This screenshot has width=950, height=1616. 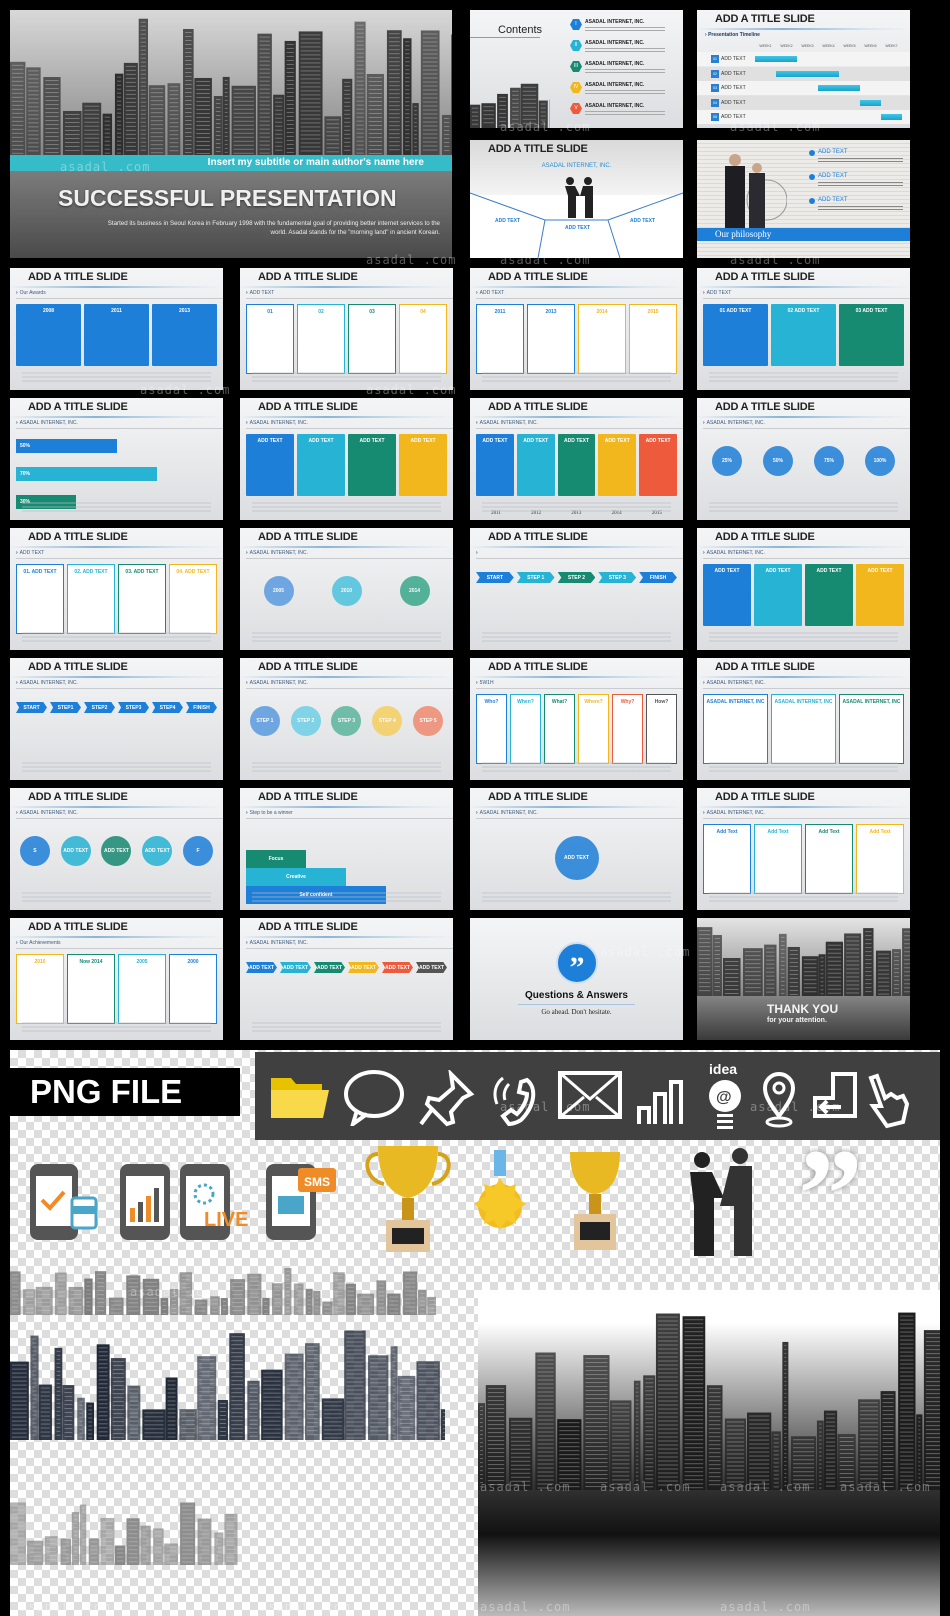 I want to click on week-label: WEEK6, so click(x=870, y=46).